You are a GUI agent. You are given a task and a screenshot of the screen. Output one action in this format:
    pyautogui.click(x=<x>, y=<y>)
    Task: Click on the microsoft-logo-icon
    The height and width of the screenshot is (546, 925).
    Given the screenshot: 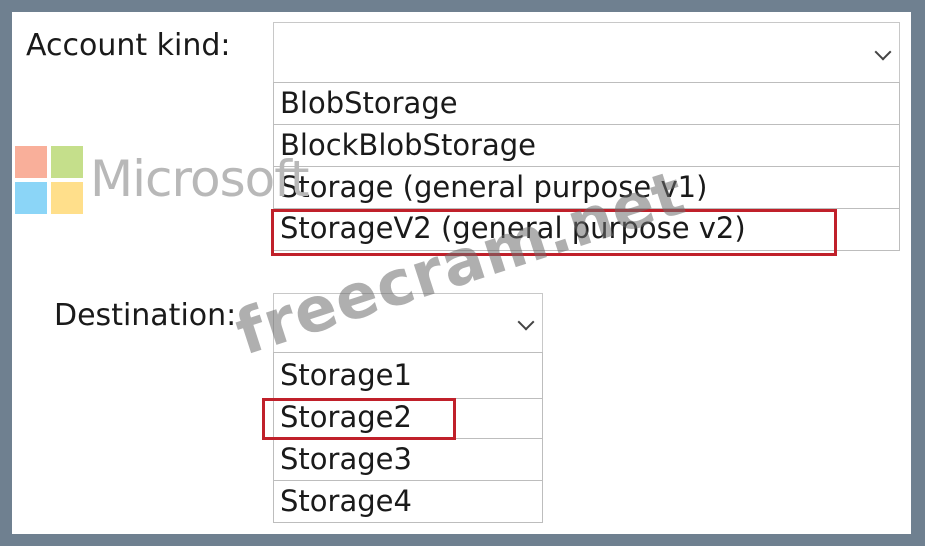 What is the action you would take?
    pyautogui.click(x=49, y=180)
    